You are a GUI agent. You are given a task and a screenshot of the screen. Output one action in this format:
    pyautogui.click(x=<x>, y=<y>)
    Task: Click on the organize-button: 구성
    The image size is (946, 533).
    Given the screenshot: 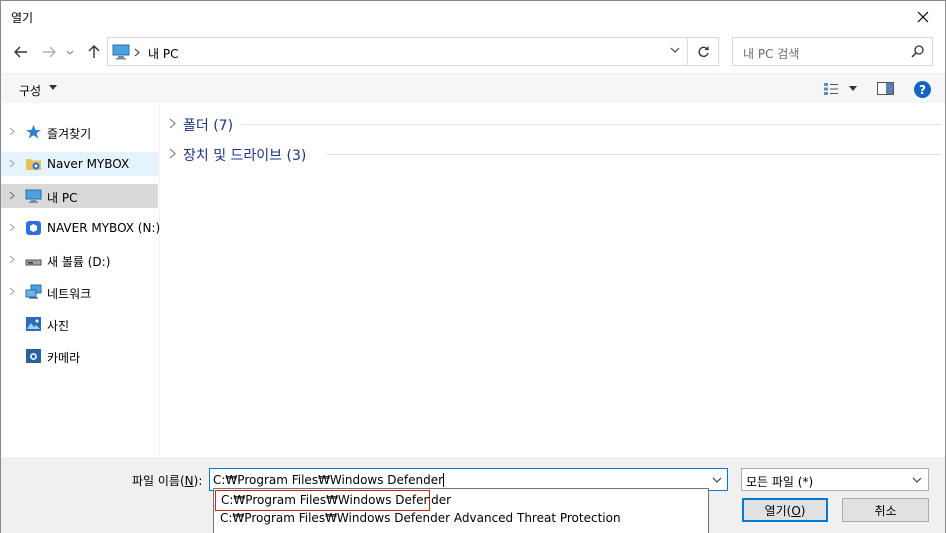 What is the action you would take?
    pyautogui.click(x=30, y=90)
    